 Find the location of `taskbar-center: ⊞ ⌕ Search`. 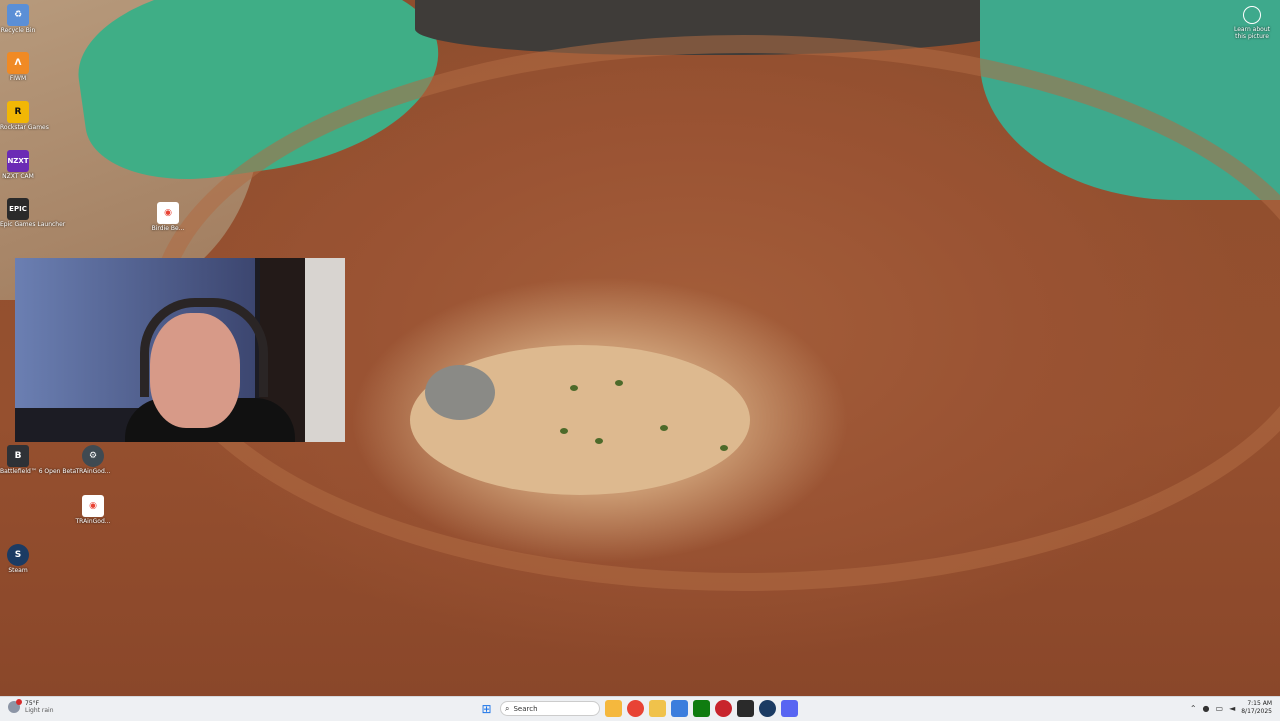

taskbar-center: ⊞ ⌕ Search is located at coordinates (638, 708).